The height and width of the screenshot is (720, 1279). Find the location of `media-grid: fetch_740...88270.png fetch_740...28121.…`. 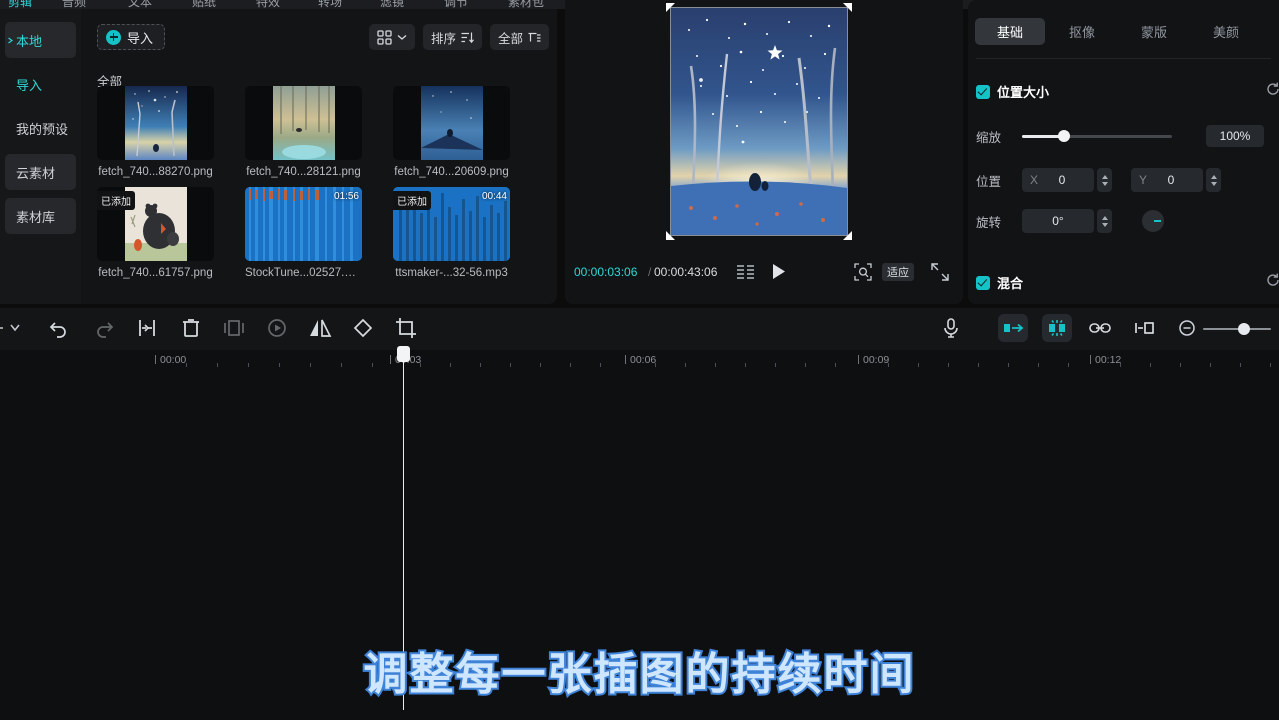

media-grid: fetch_740...88270.png fetch_740...28121.… is located at coordinates (327, 182).